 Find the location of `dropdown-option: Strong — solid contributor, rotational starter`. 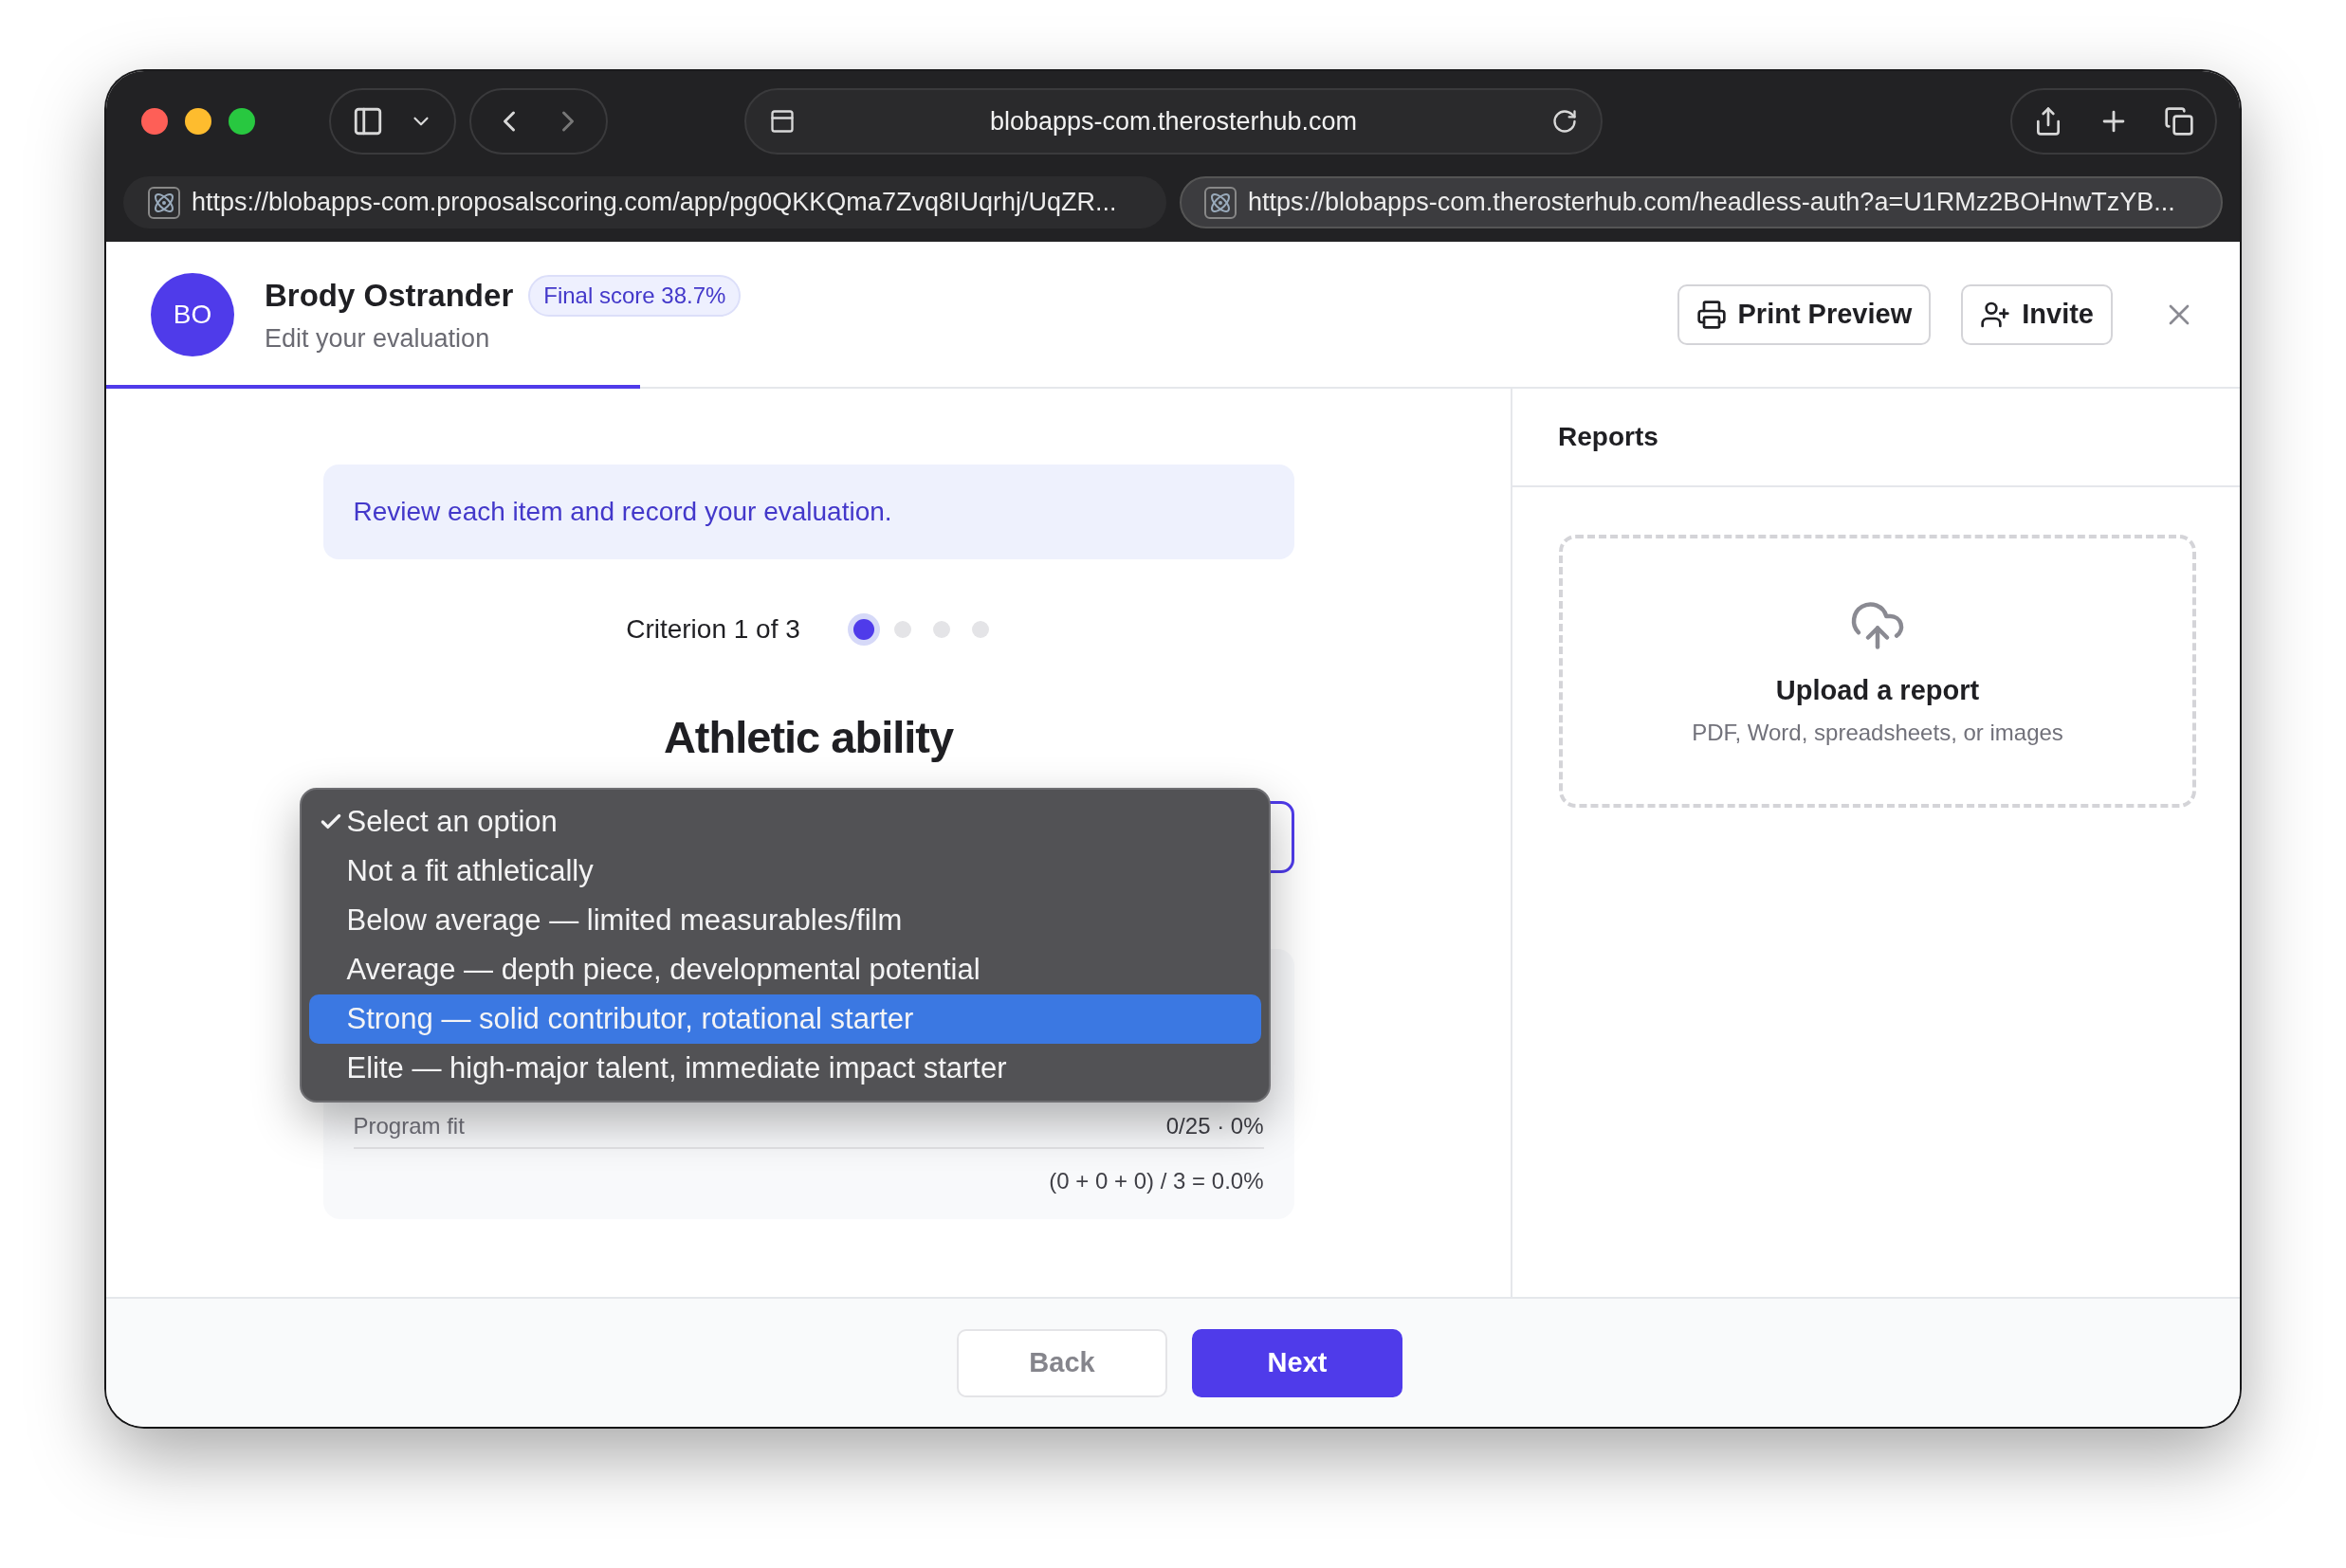

dropdown-option: Strong — solid contributor, rotational starter is located at coordinates (784, 1019).